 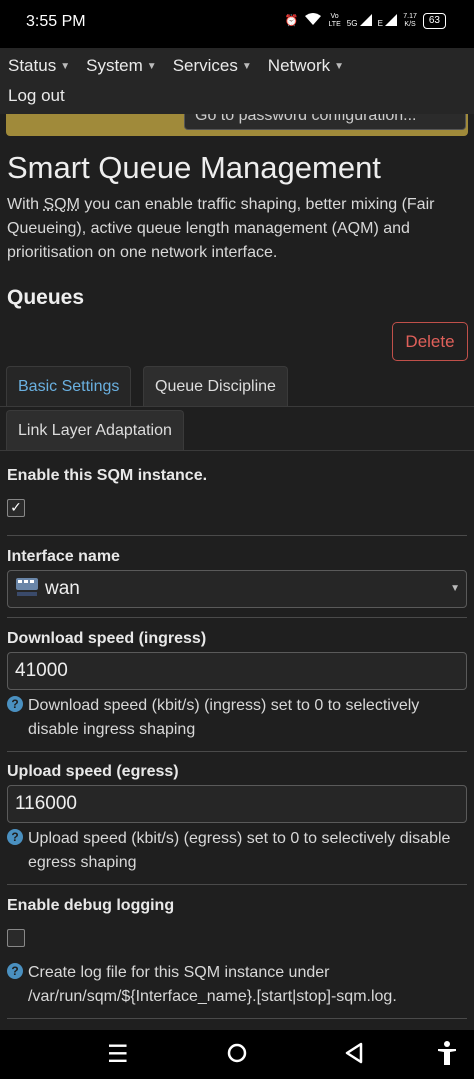 What do you see at coordinates (334, 20) in the screenshot?
I see `volte-indicator: Vo LTE` at bounding box center [334, 20].